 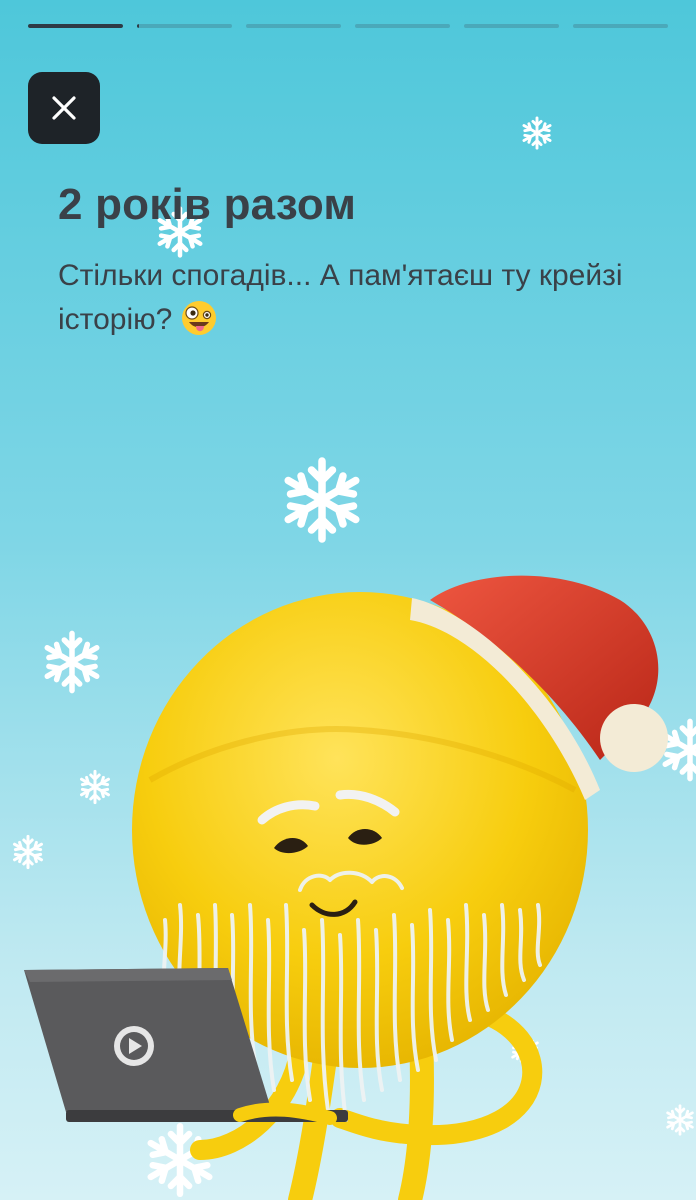 I want to click on page-title: 2 років разом, so click(x=207, y=204).